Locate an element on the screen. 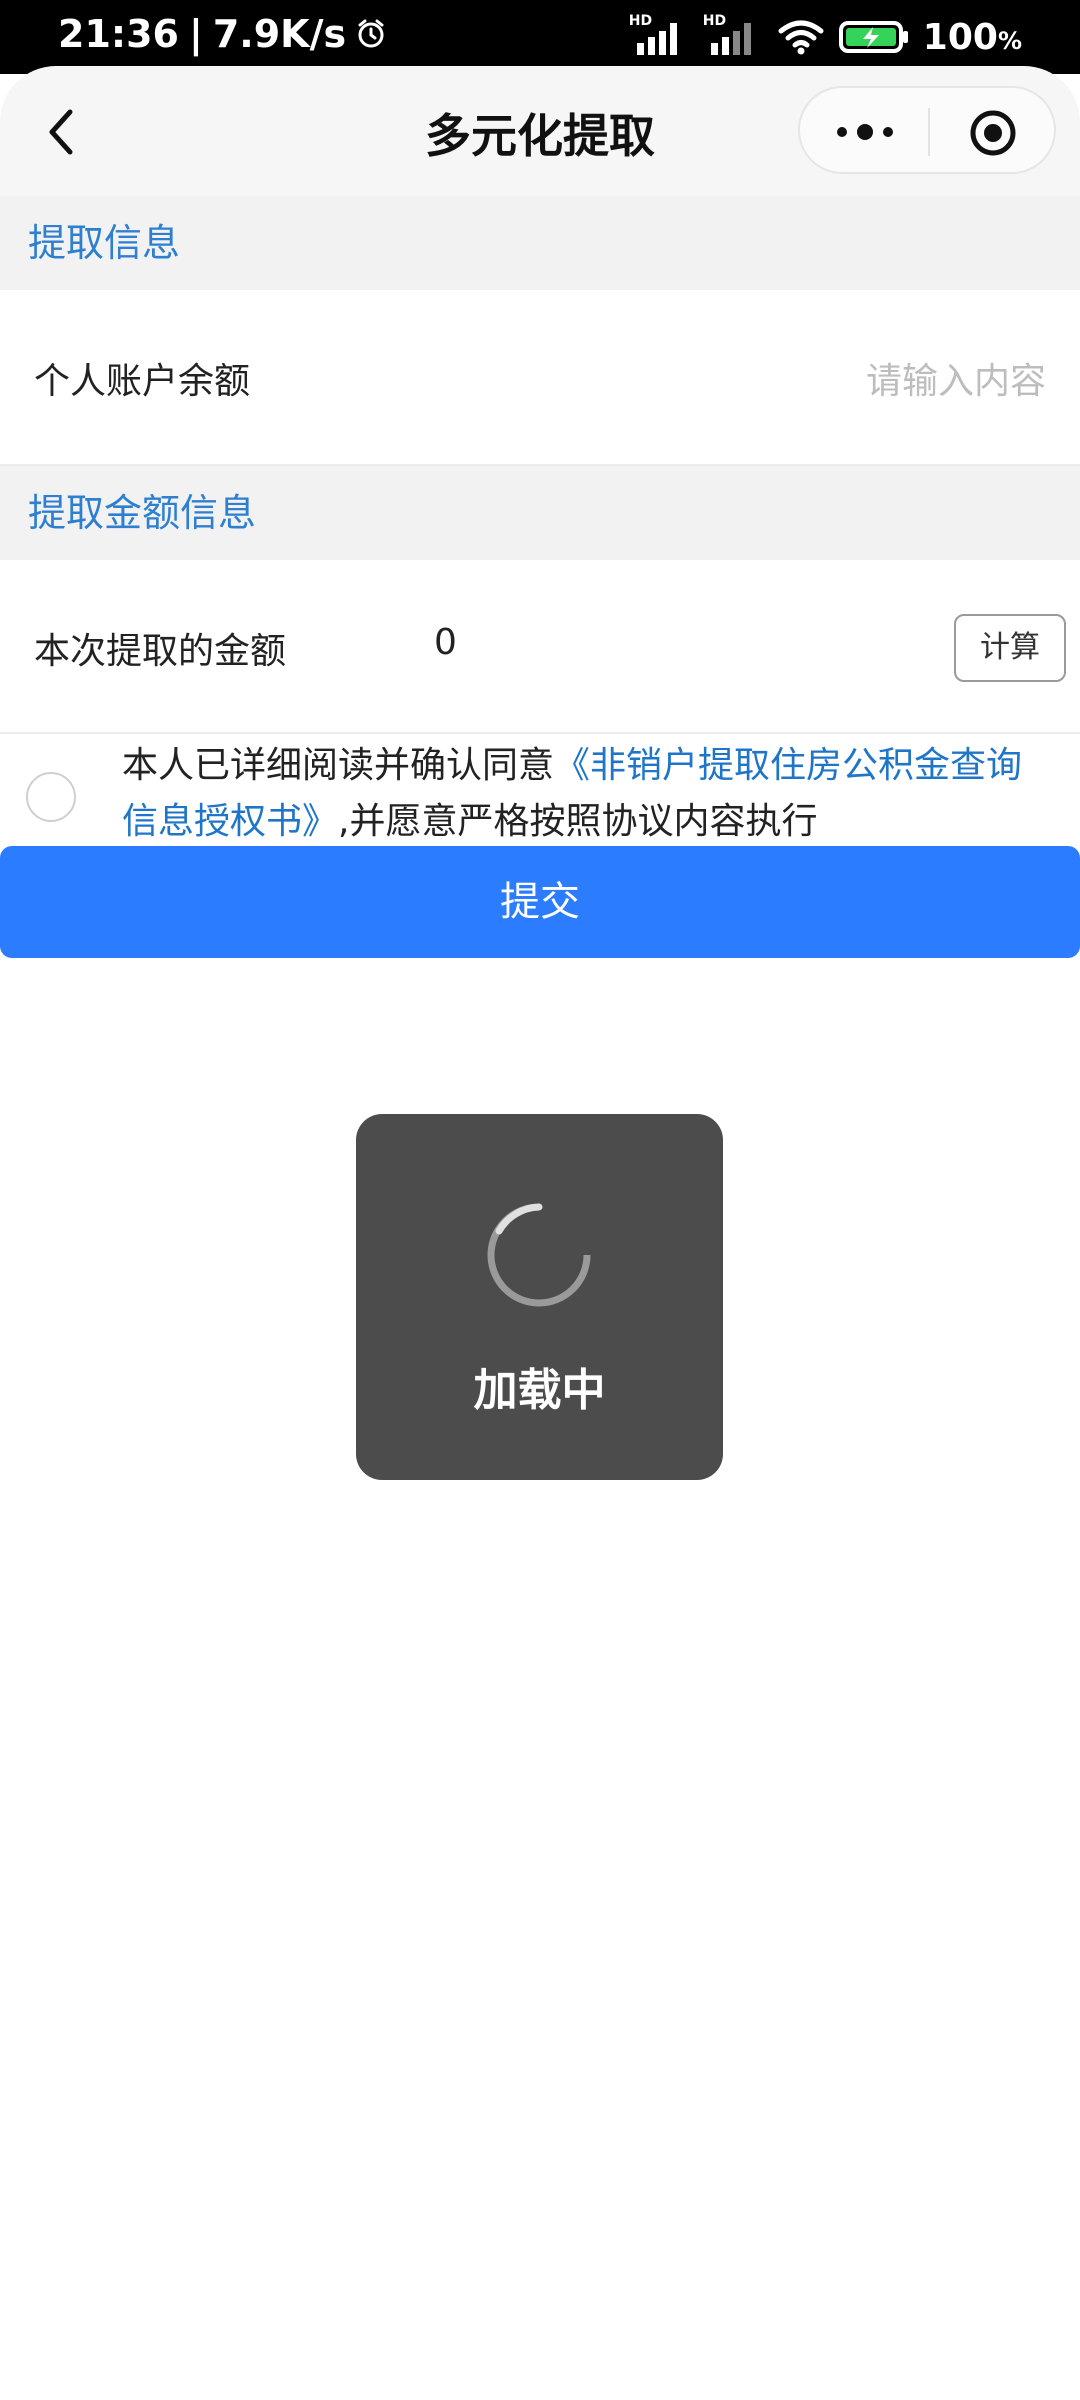 This screenshot has height=2400, width=1080. battery-charging-icon is located at coordinates (873, 37).